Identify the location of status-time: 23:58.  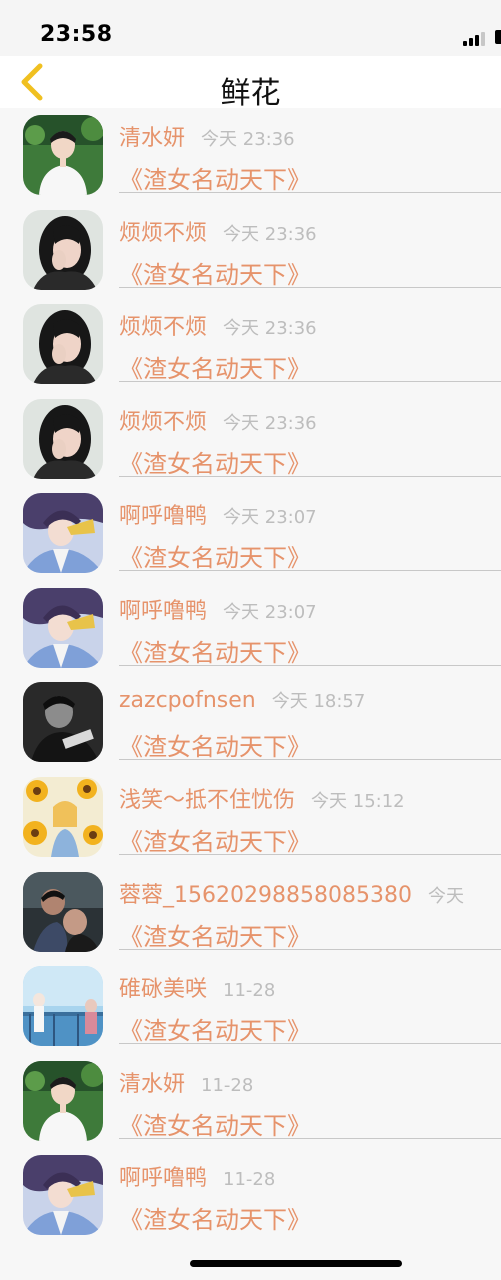
(76, 34).